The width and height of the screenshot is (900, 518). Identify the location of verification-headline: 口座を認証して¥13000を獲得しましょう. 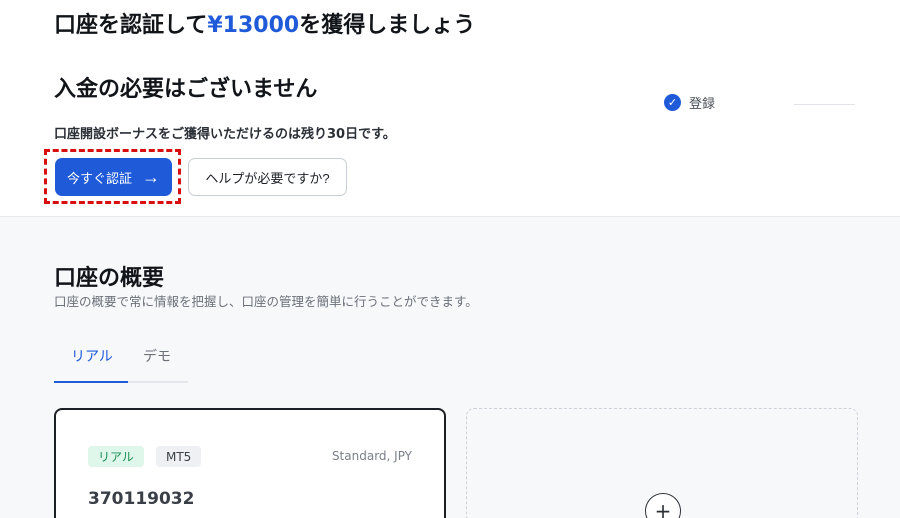
(270, 26).